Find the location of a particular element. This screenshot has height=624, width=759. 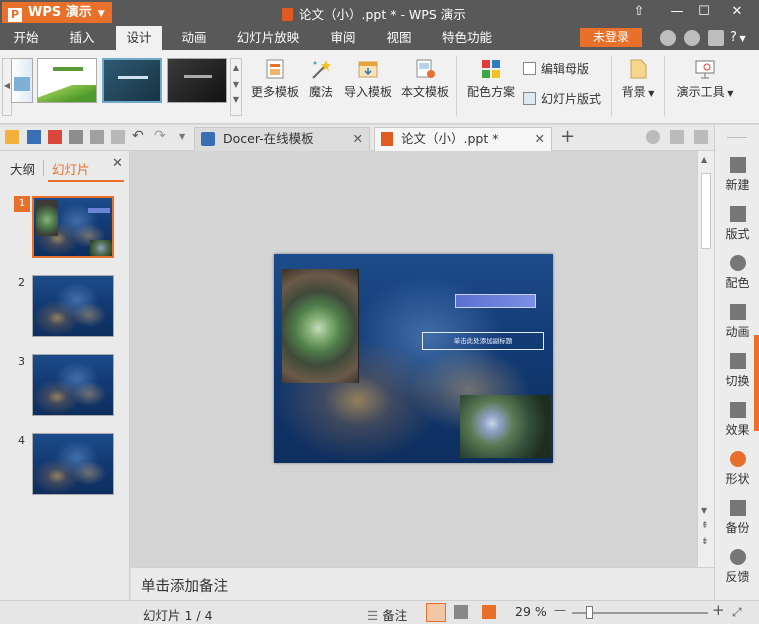

more-templates-button: 更多模板 is located at coordinates (275, 79).